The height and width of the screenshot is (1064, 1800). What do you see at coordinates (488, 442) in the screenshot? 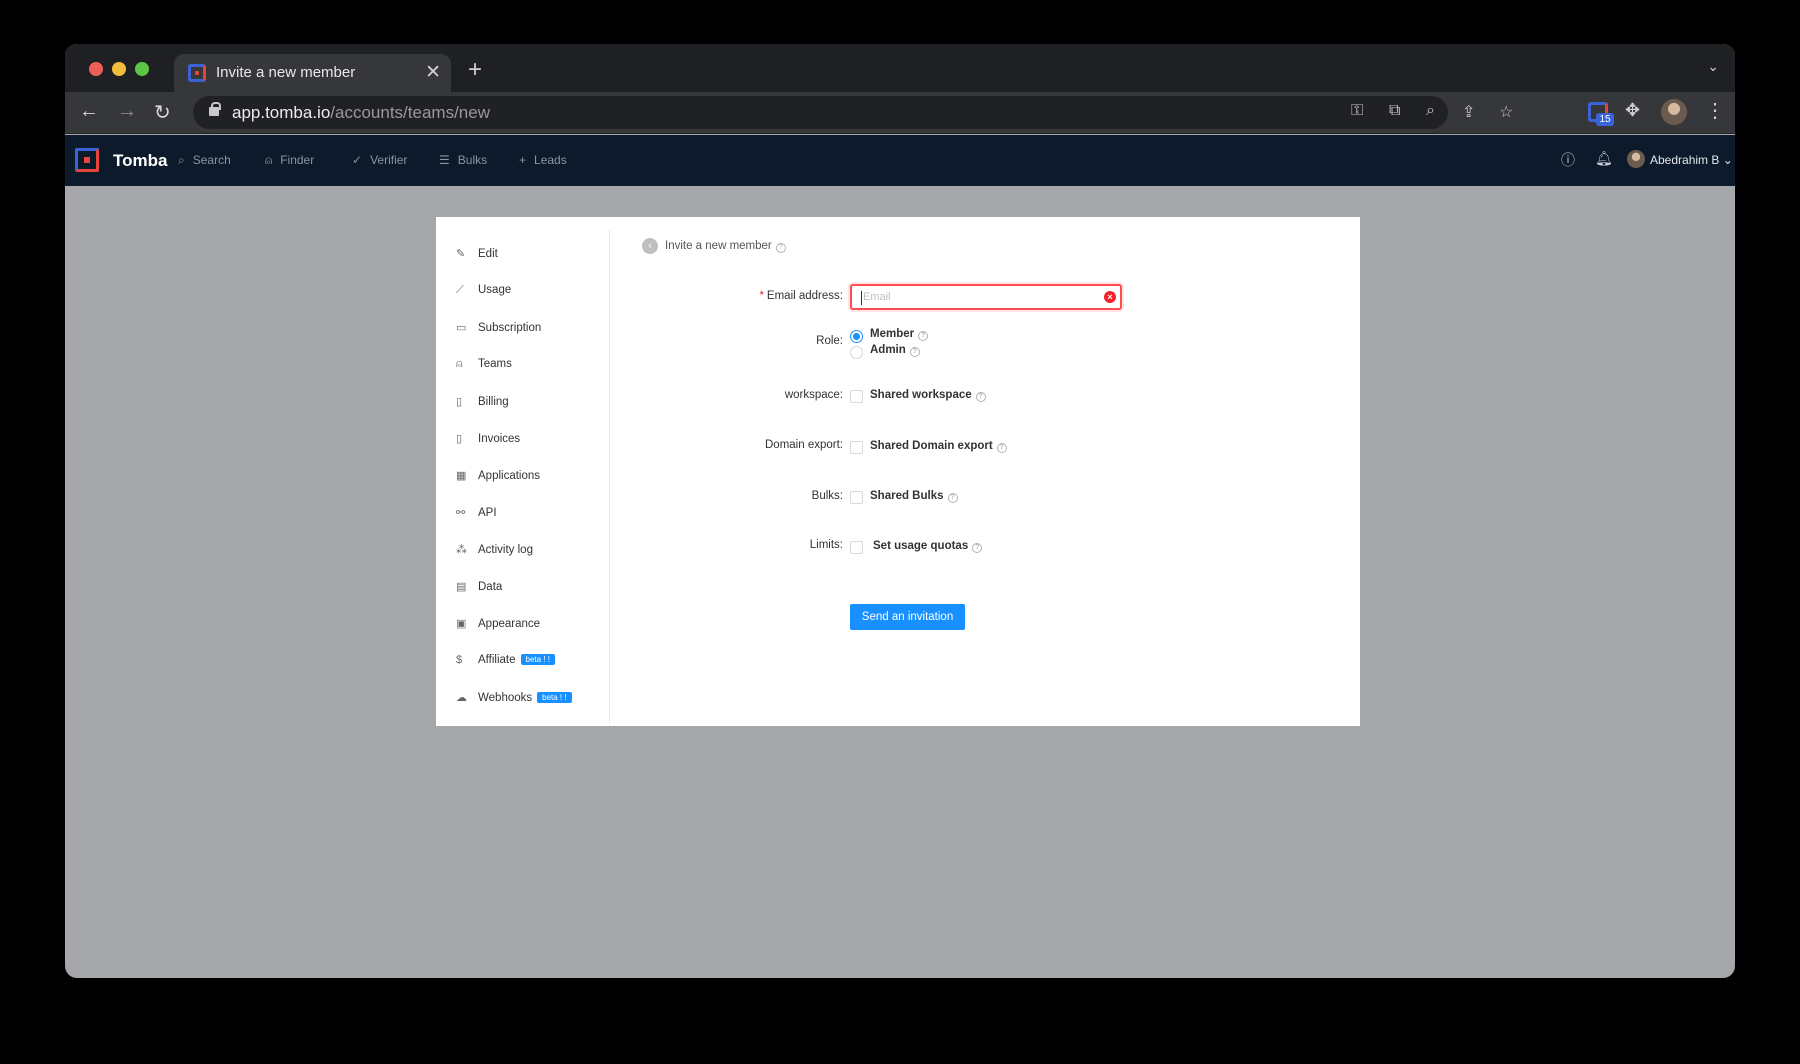
I see `sidebar-item-invoices: ▯ Invoices` at bounding box center [488, 442].